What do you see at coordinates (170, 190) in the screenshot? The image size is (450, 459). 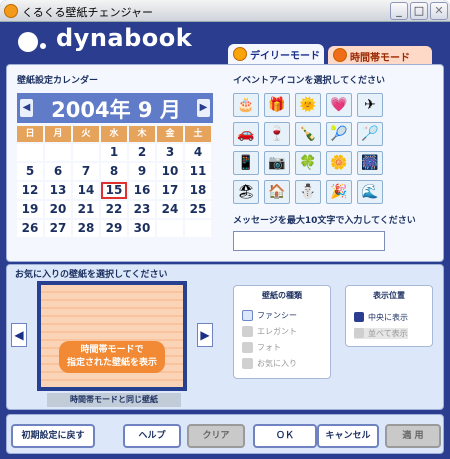 I see `calendar-day: 17` at bounding box center [170, 190].